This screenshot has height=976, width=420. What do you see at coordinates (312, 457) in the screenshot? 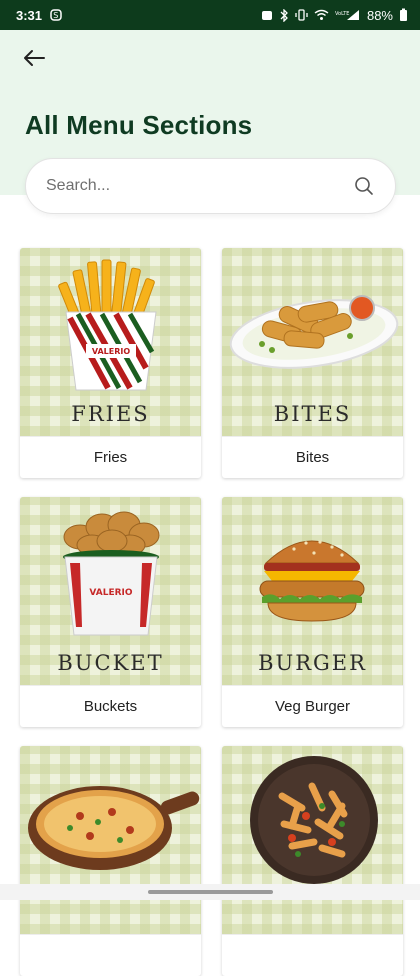
I see `menu-card-label: Bites` at bounding box center [312, 457].